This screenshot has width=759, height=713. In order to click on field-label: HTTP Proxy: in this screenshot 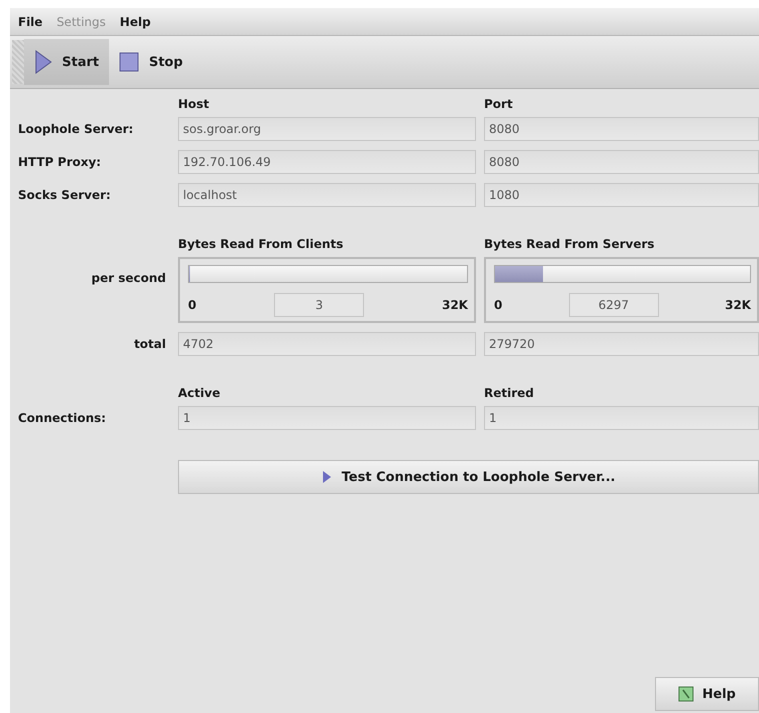, I will do `click(59, 162)`.